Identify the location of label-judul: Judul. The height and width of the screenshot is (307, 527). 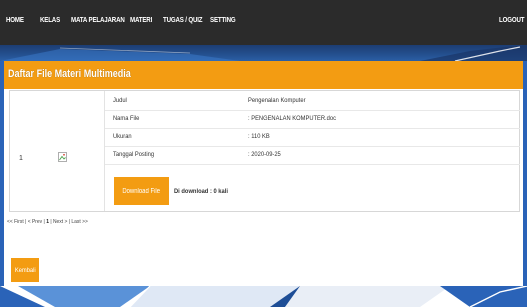
(120, 100).